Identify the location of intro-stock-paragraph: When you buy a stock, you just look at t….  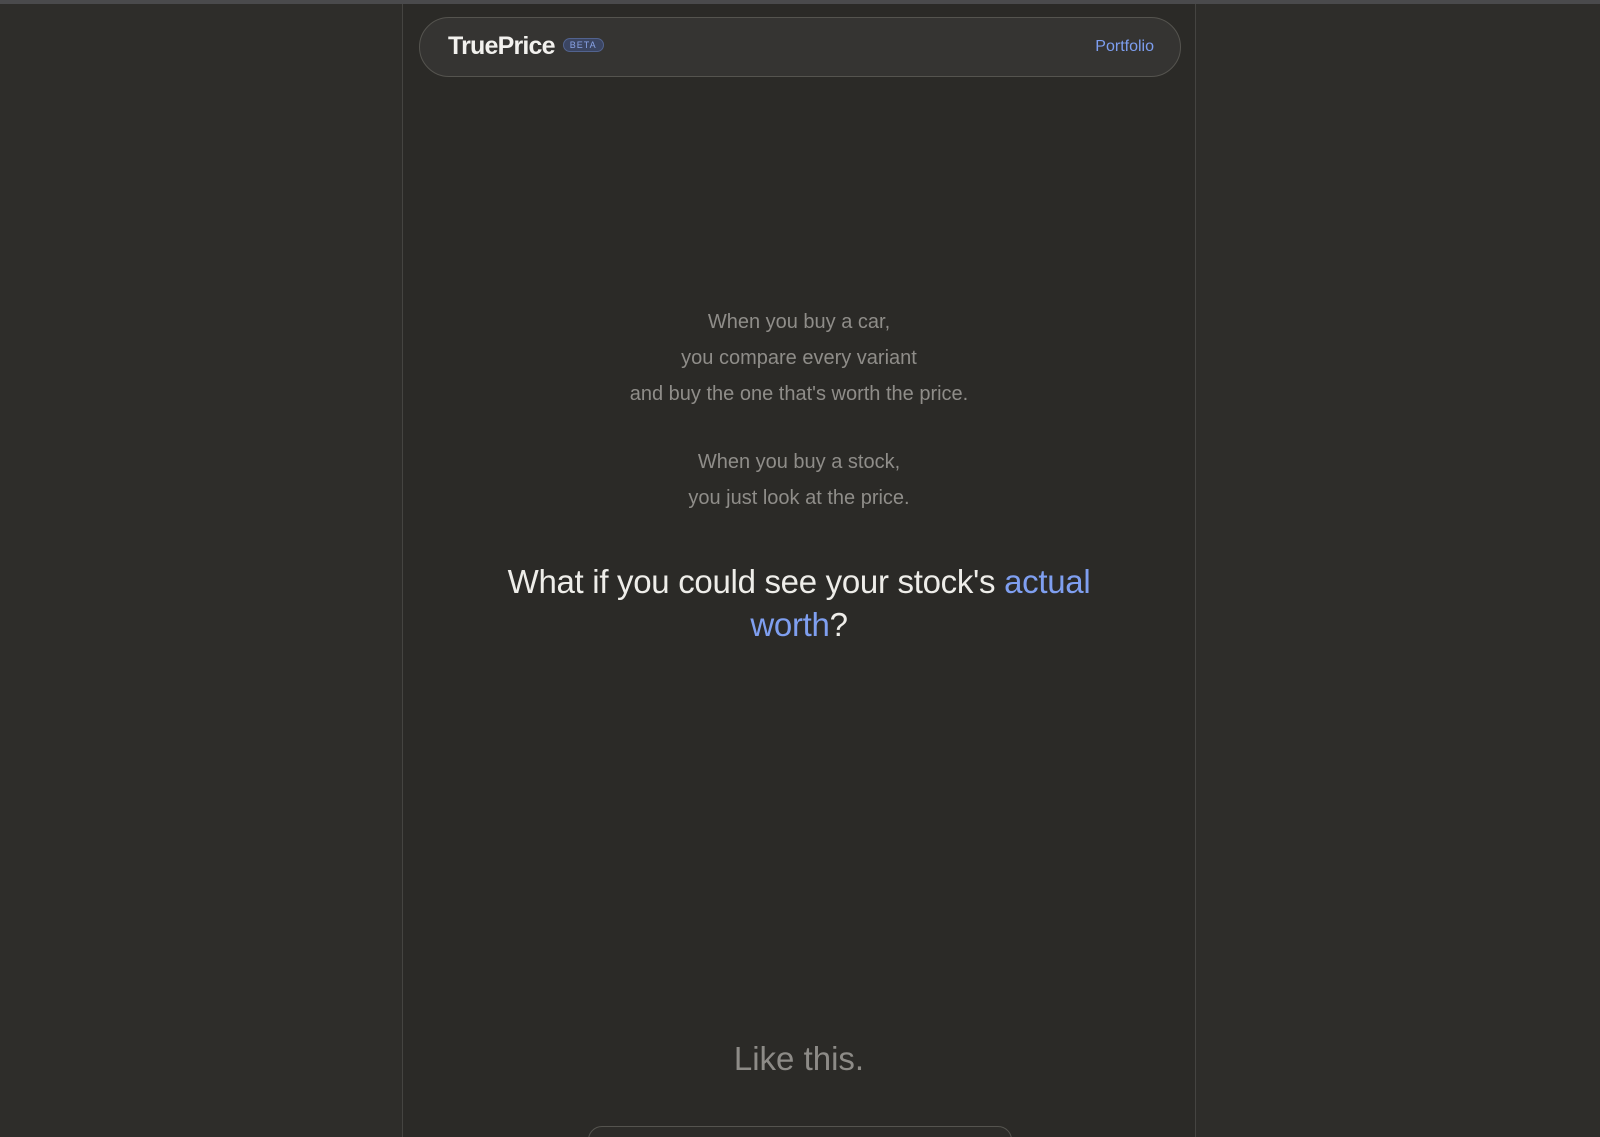
(799, 480).